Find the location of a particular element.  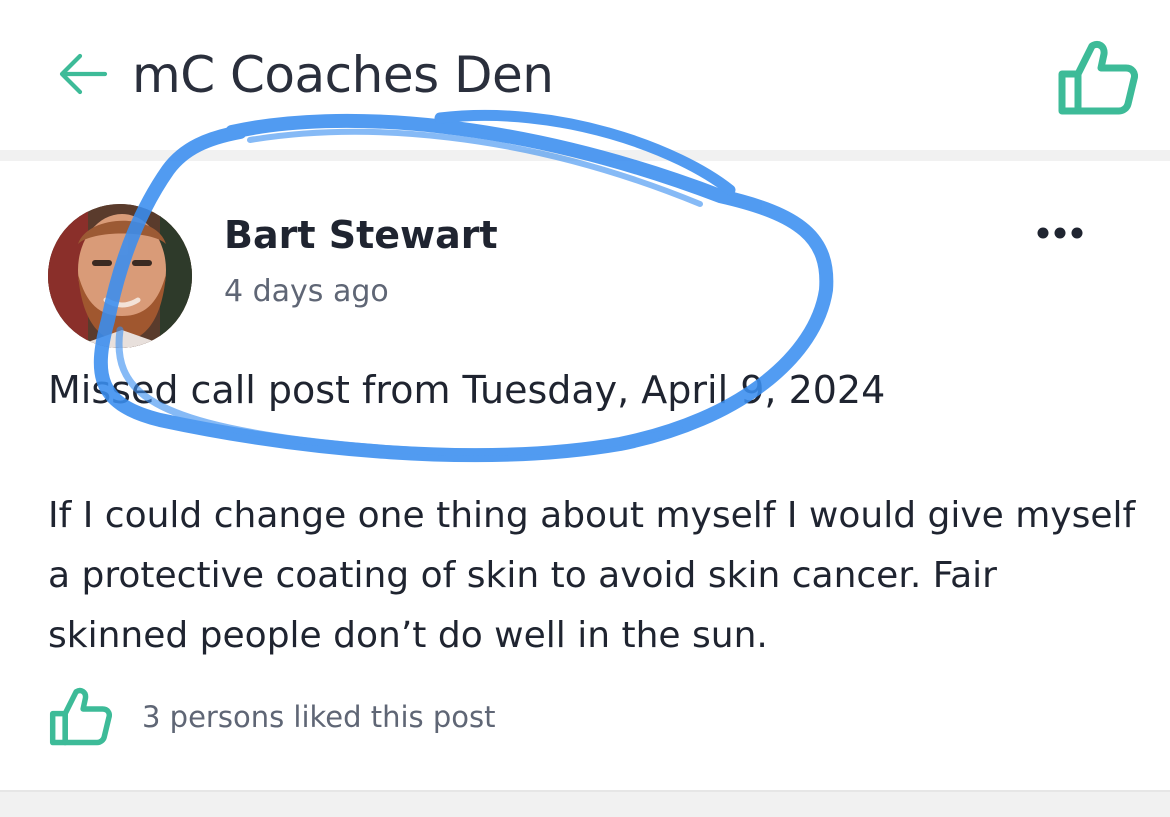

bottom-divider is located at coordinates (585, 803).